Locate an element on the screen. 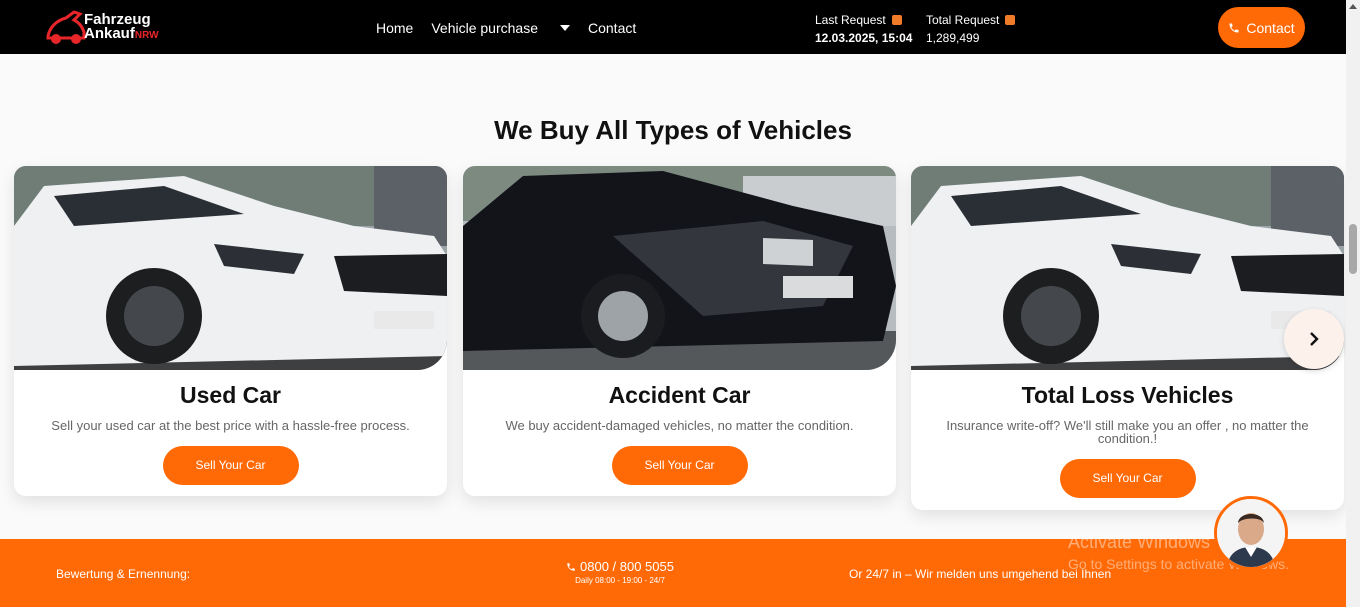 The height and width of the screenshot is (607, 1360). header-contact-button: Contact is located at coordinates (1261, 27).